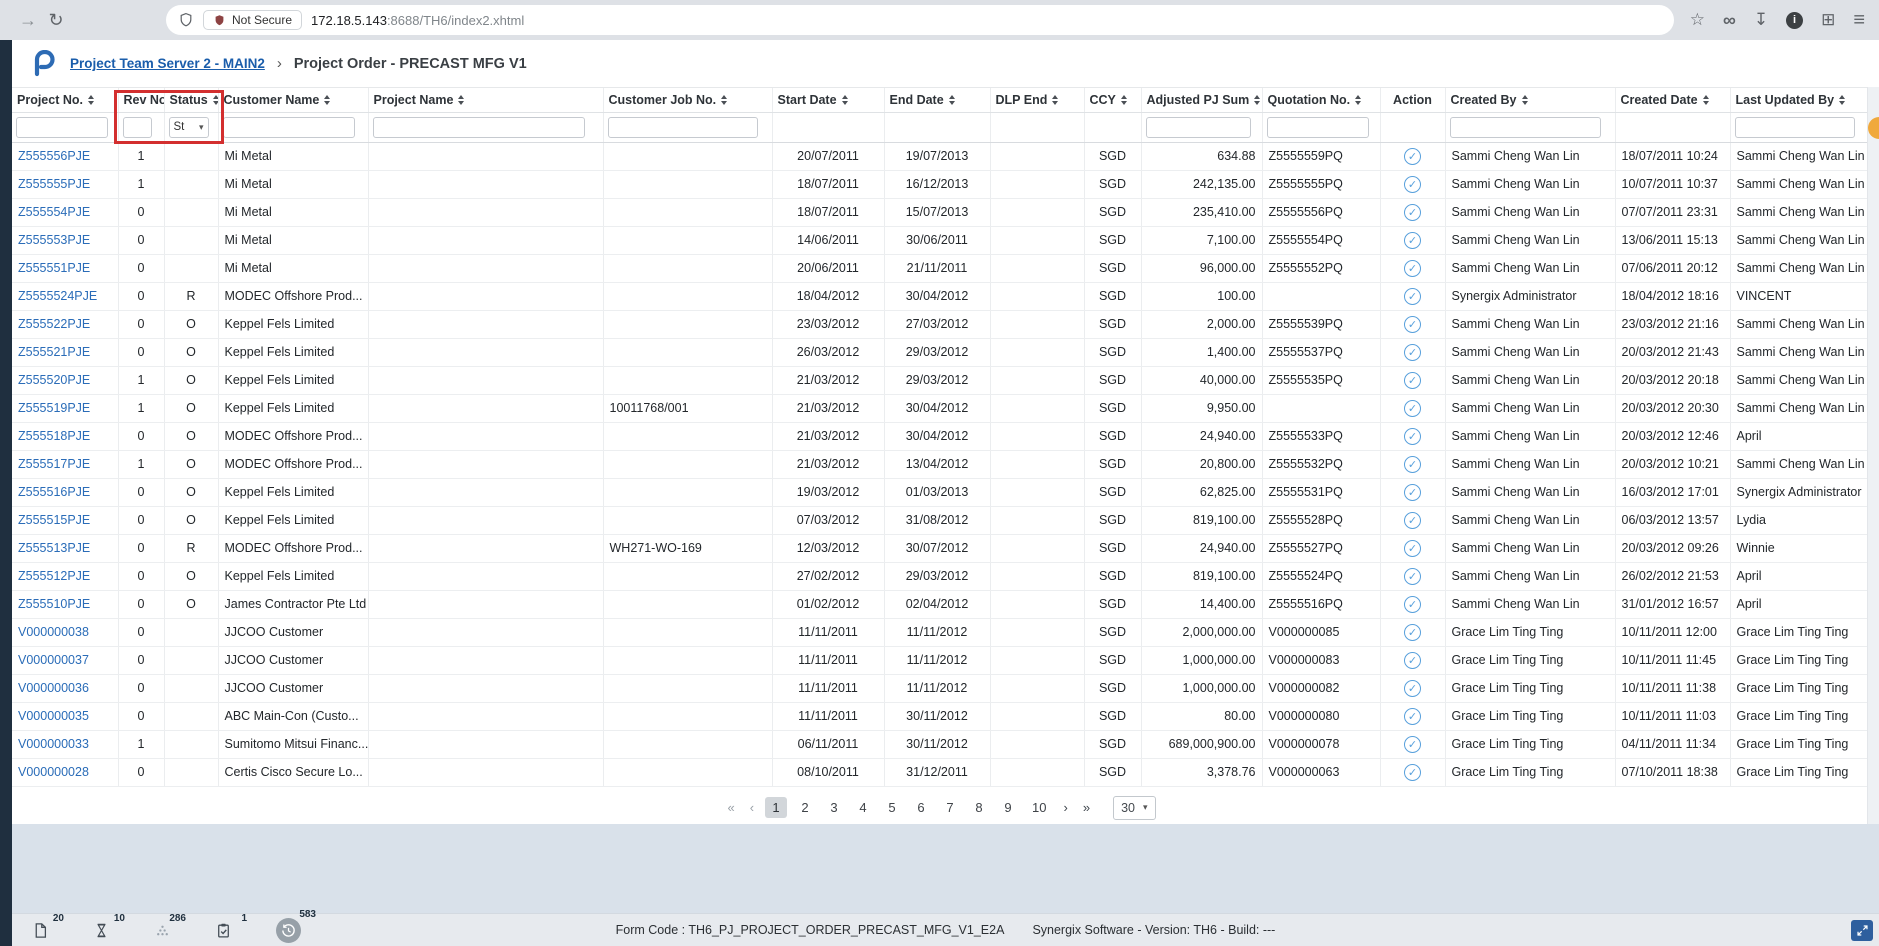 The image size is (1879, 946). I want to click on project-no-link: Z555515PJE, so click(54, 520).